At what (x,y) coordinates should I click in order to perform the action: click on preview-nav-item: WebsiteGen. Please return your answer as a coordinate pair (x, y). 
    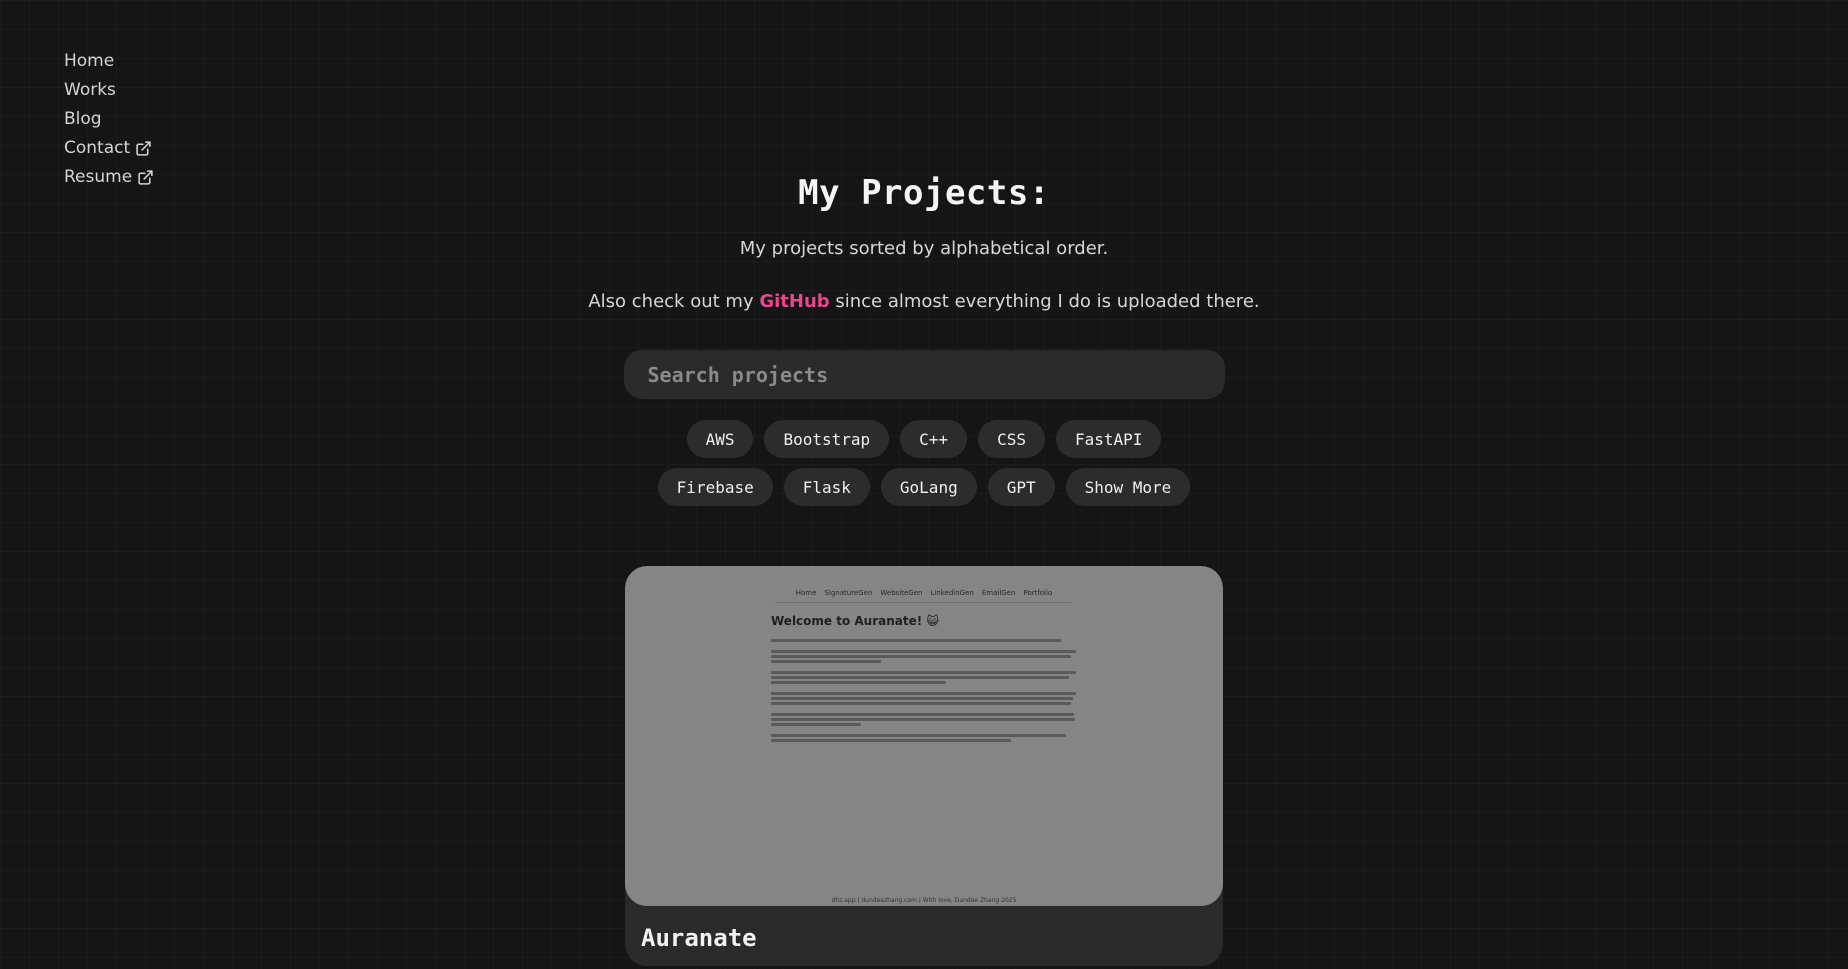
    Looking at the image, I should click on (901, 593).